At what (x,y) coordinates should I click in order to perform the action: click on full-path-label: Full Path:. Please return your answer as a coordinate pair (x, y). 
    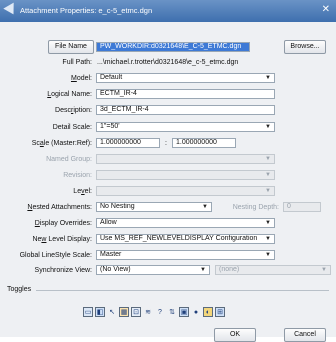
    Looking at the image, I should click on (77, 62).